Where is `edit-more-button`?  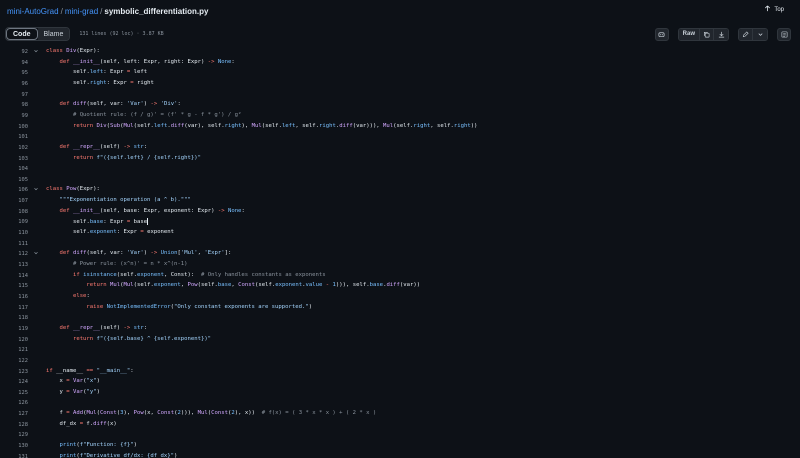
edit-more-button is located at coordinates (760, 34).